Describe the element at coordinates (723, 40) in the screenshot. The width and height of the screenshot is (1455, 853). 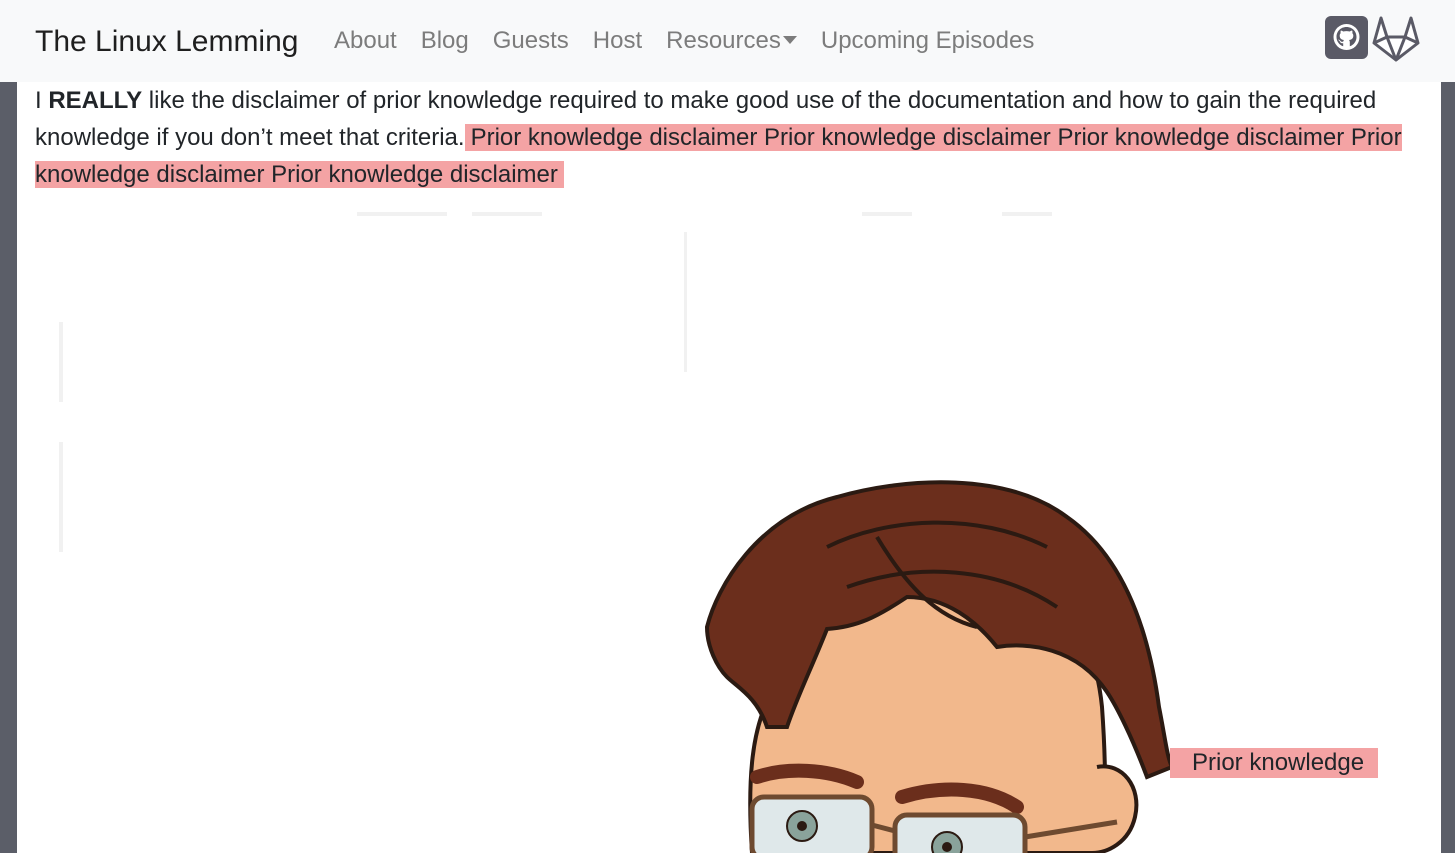
I see `nav-resources-label: Resources` at that location.